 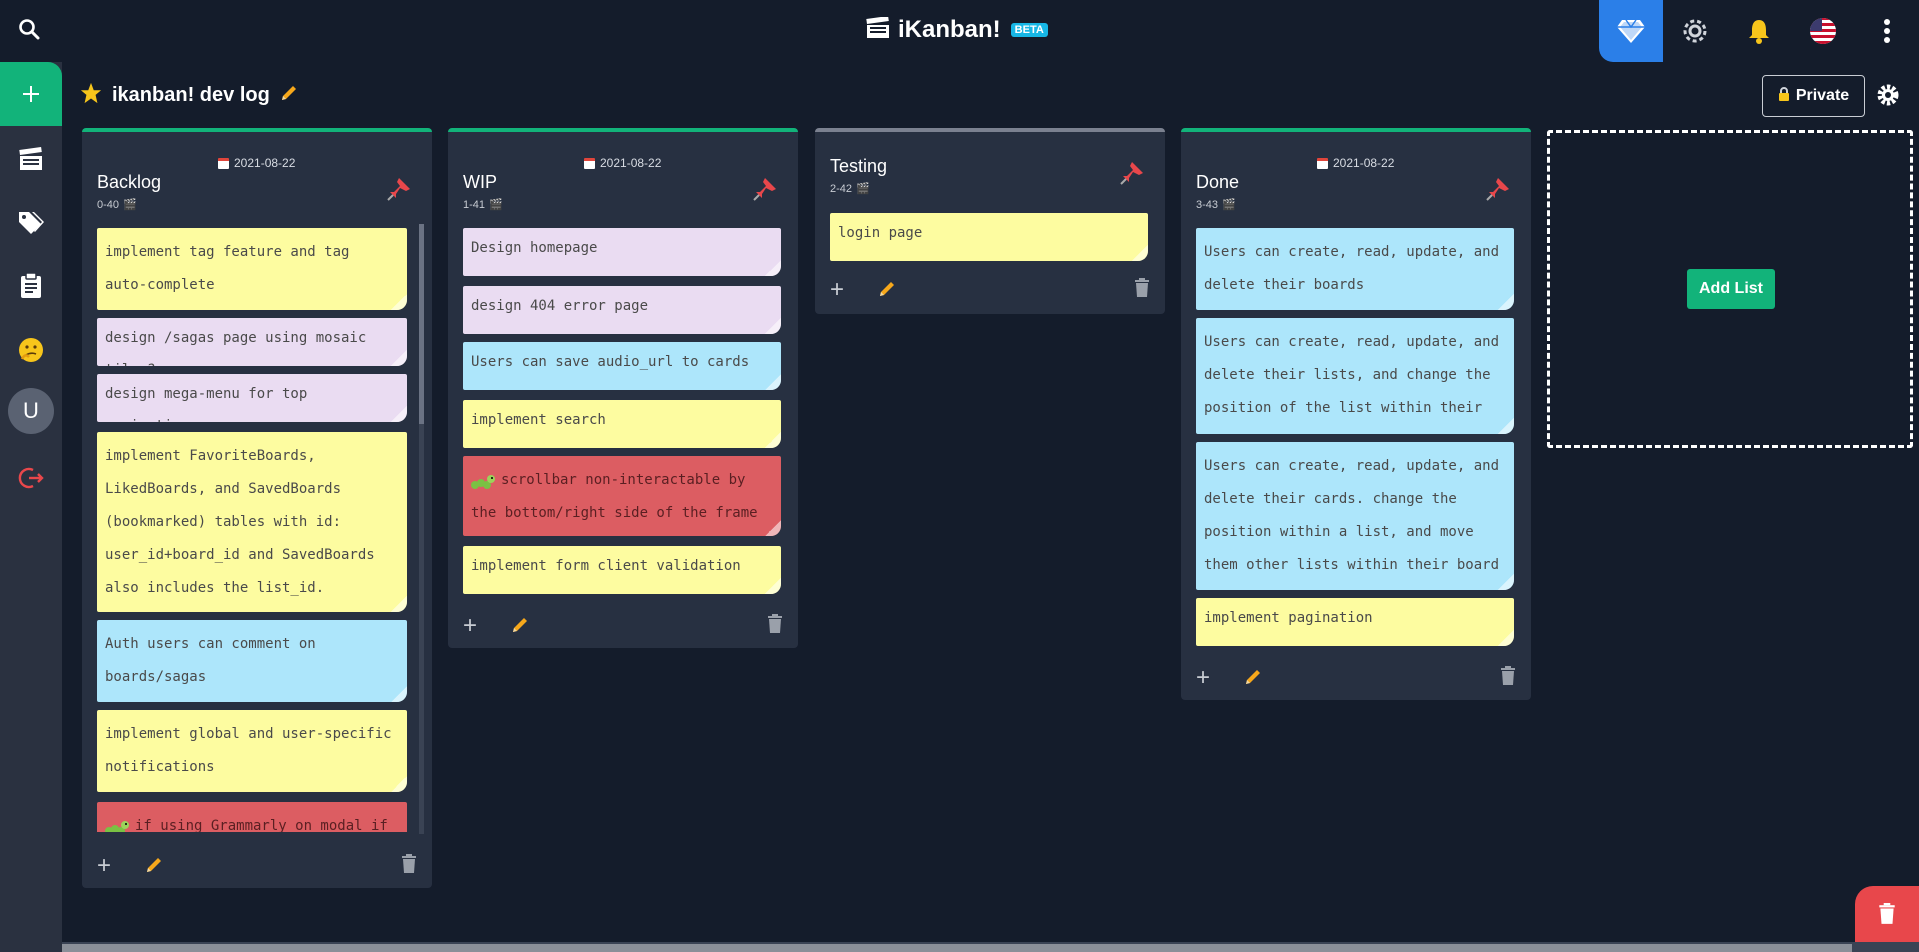 What do you see at coordinates (29, 29) in the screenshot?
I see `search-icon` at bounding box center [29, 29].